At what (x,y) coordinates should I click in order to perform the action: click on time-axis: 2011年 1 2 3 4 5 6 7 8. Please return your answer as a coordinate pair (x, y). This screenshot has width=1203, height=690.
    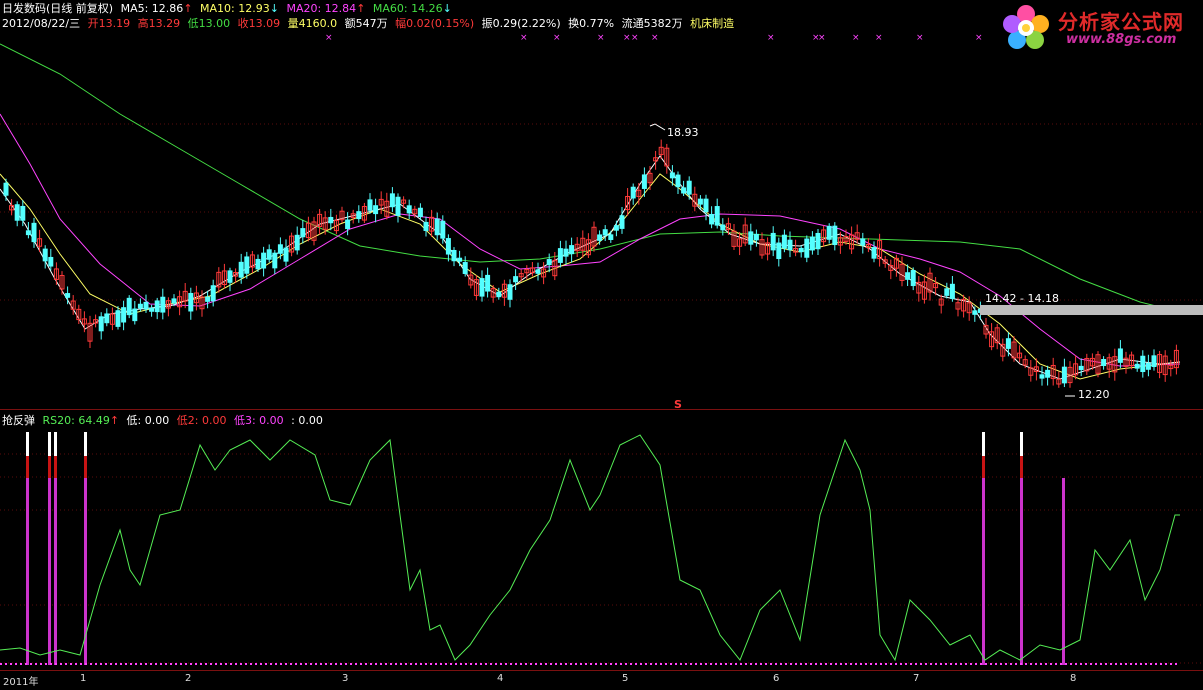
    Looking at the image, I should click on (601, 680).